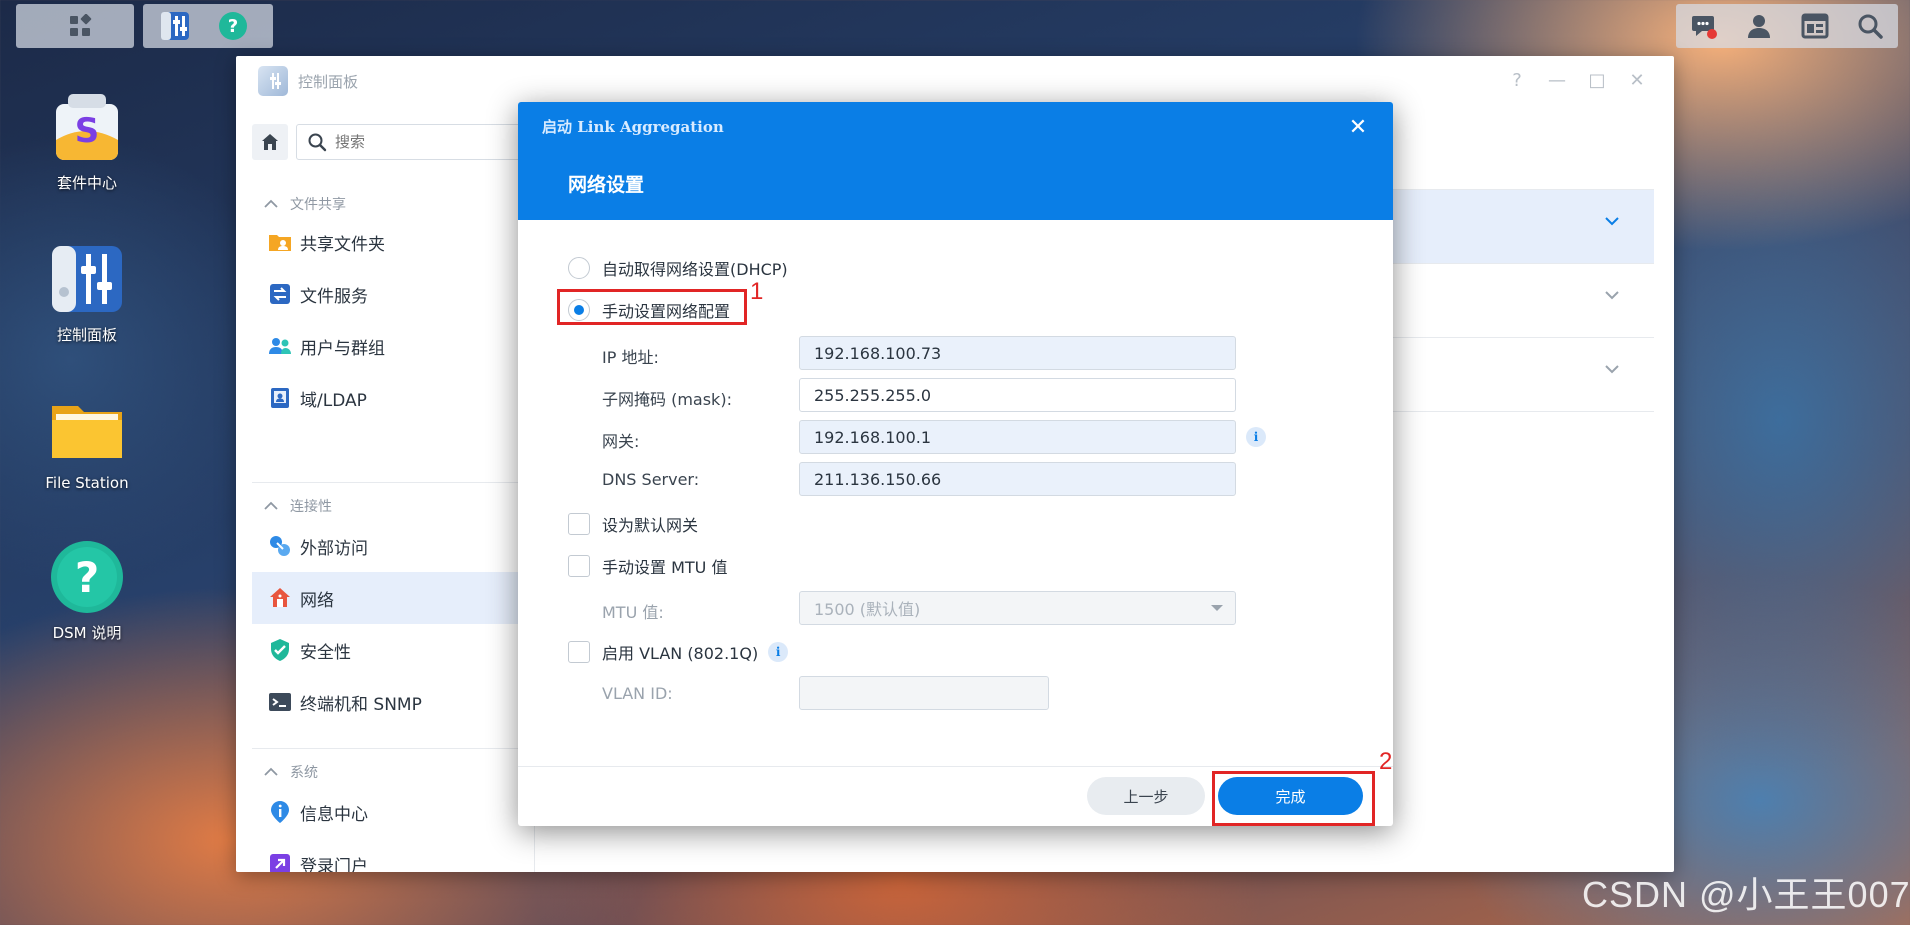 The height and width of the screenshot is (925, 1910). I want to click on dialog-title: 网络设置, so click(606, 185).